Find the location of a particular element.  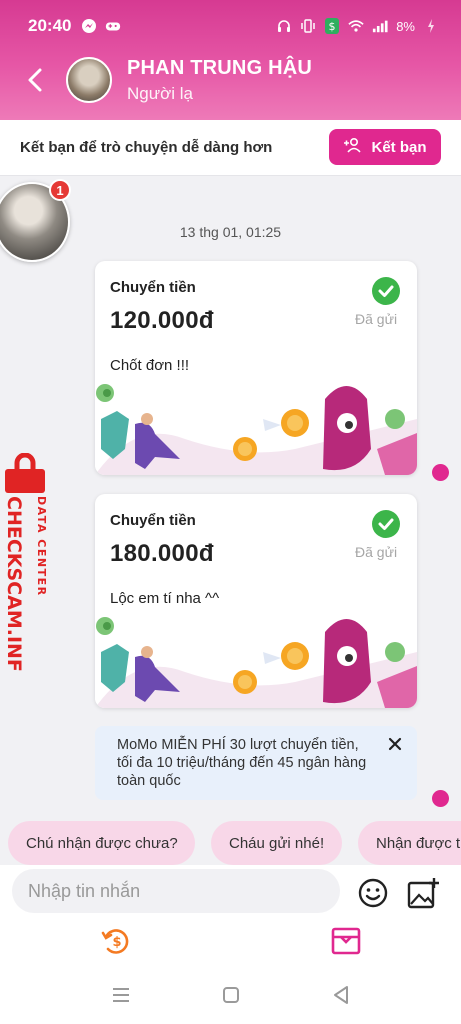

transfer-card: Chuyển tiền 120.000đ Đã gửi Chốt đơn !!! is located at coordinates (256, 368).